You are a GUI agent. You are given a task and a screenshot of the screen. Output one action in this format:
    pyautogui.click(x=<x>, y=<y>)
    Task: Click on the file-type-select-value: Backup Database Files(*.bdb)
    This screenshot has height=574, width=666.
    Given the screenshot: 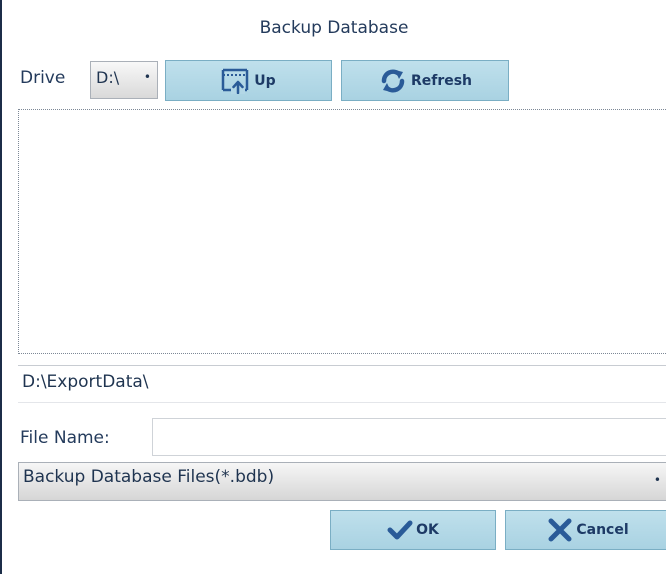 What is the action you would take?
    pyautogui.click(x=149, y=477)
    